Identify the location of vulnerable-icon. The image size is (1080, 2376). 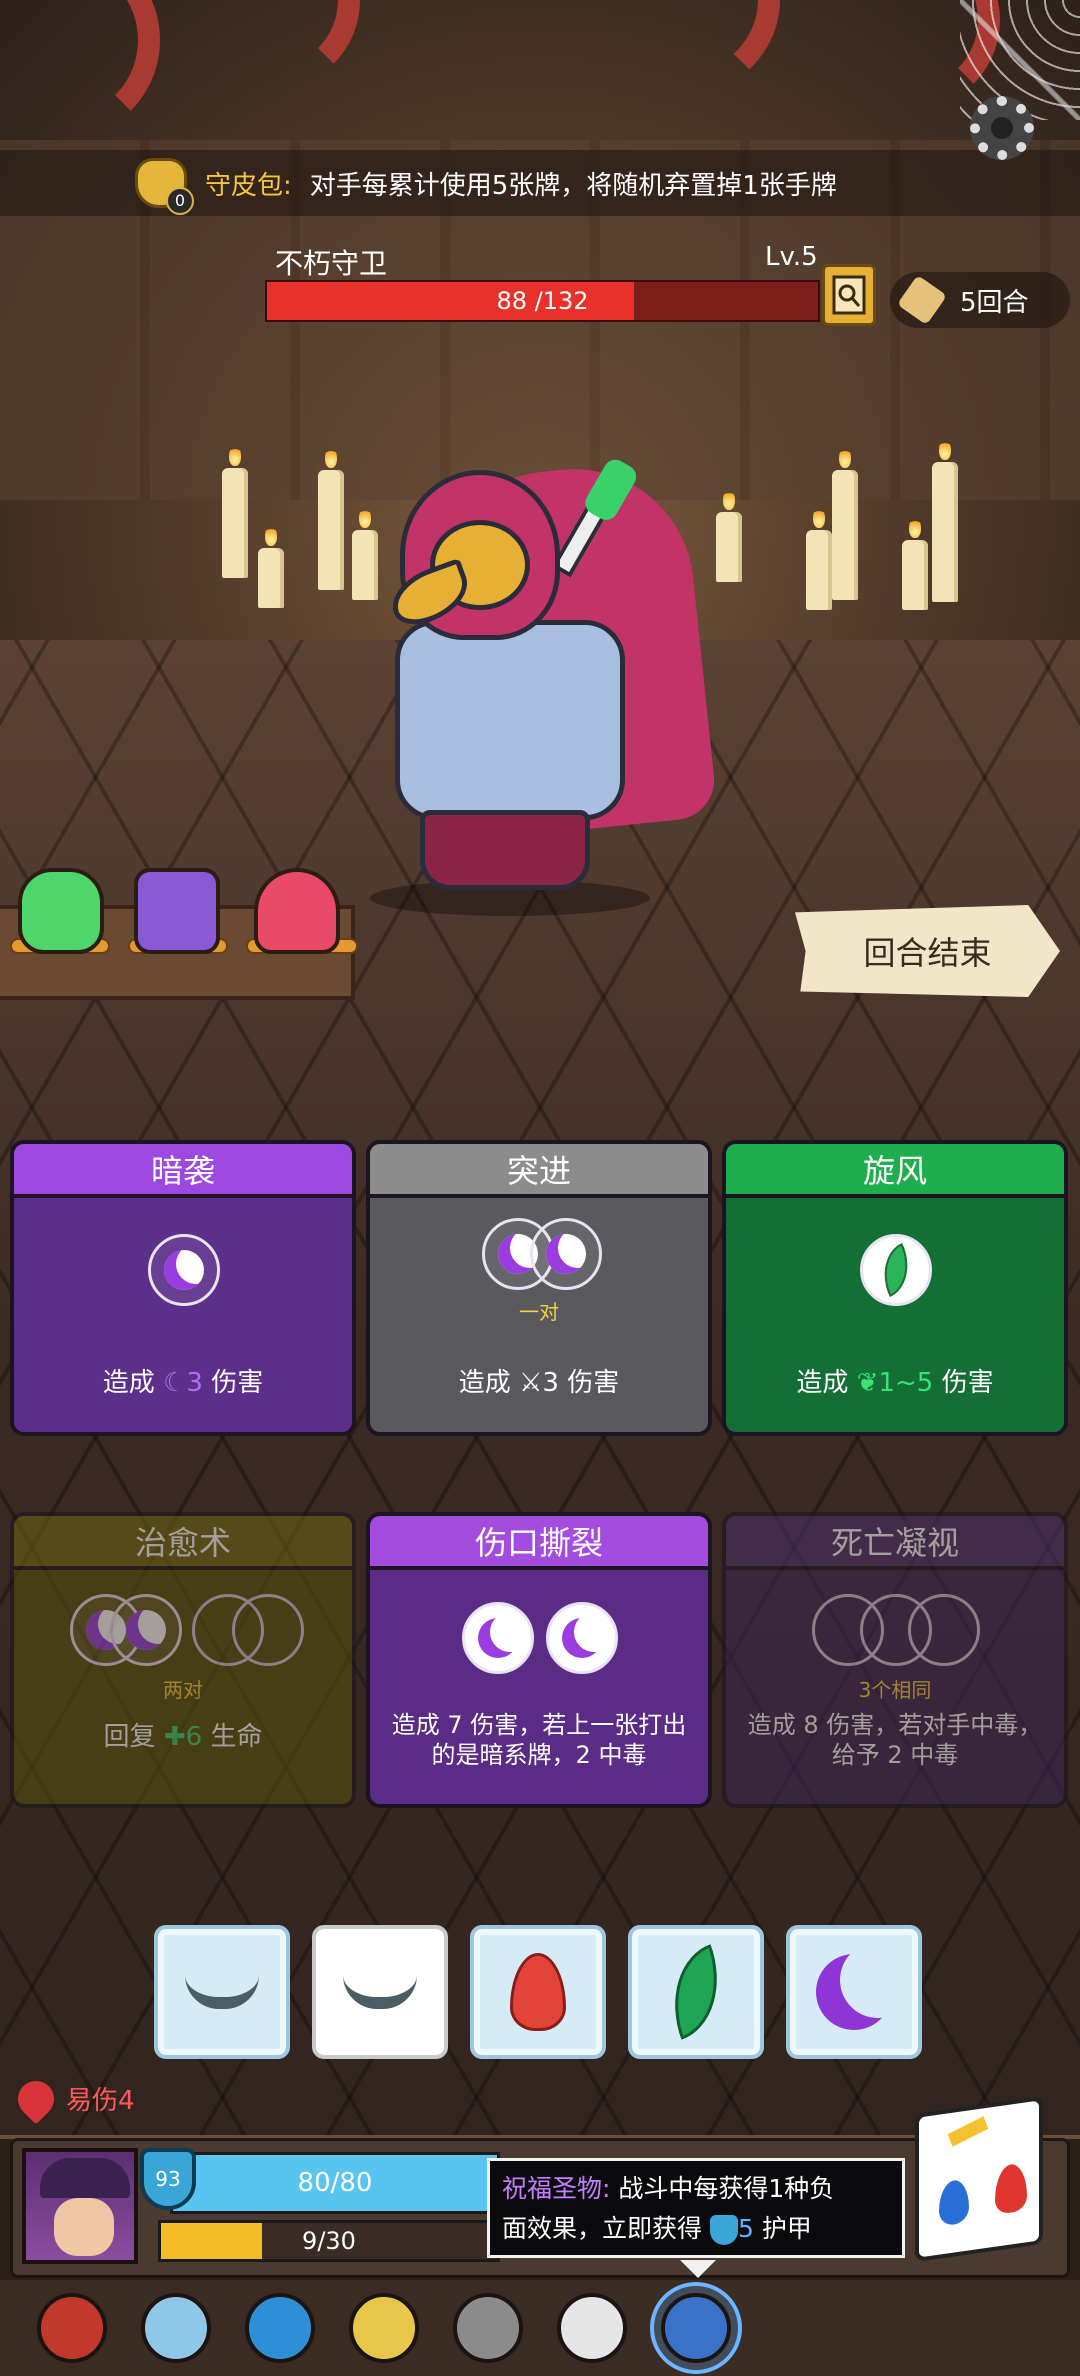
(36, 2098).